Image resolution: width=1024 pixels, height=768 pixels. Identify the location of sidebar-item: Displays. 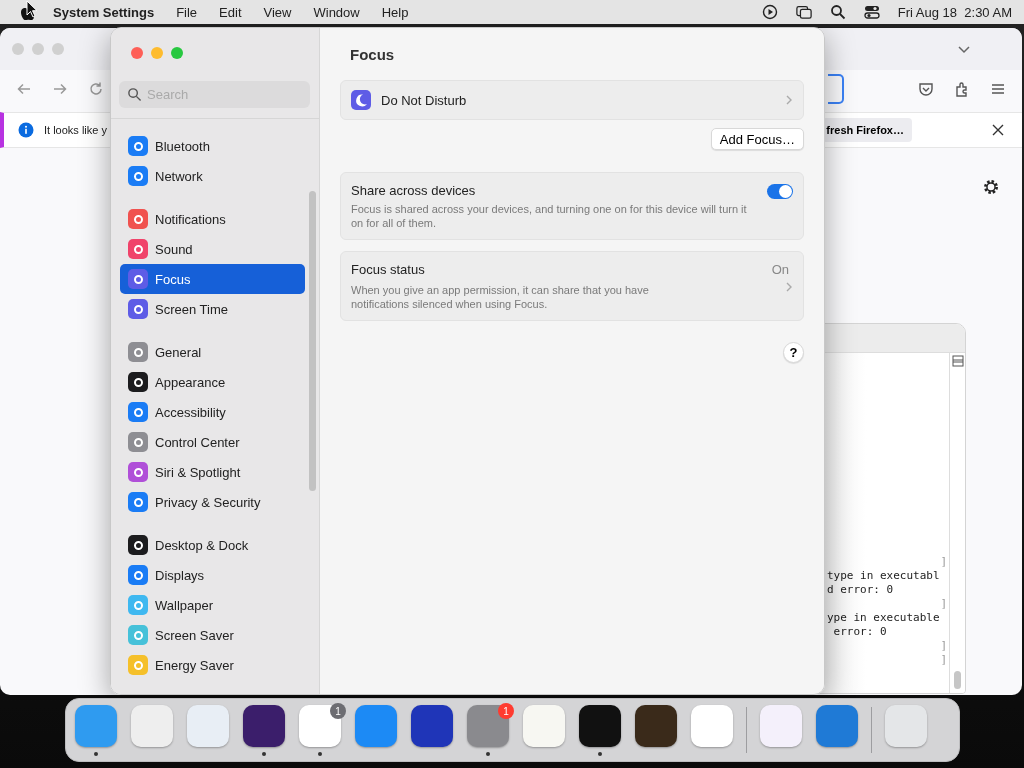
(212, 575).